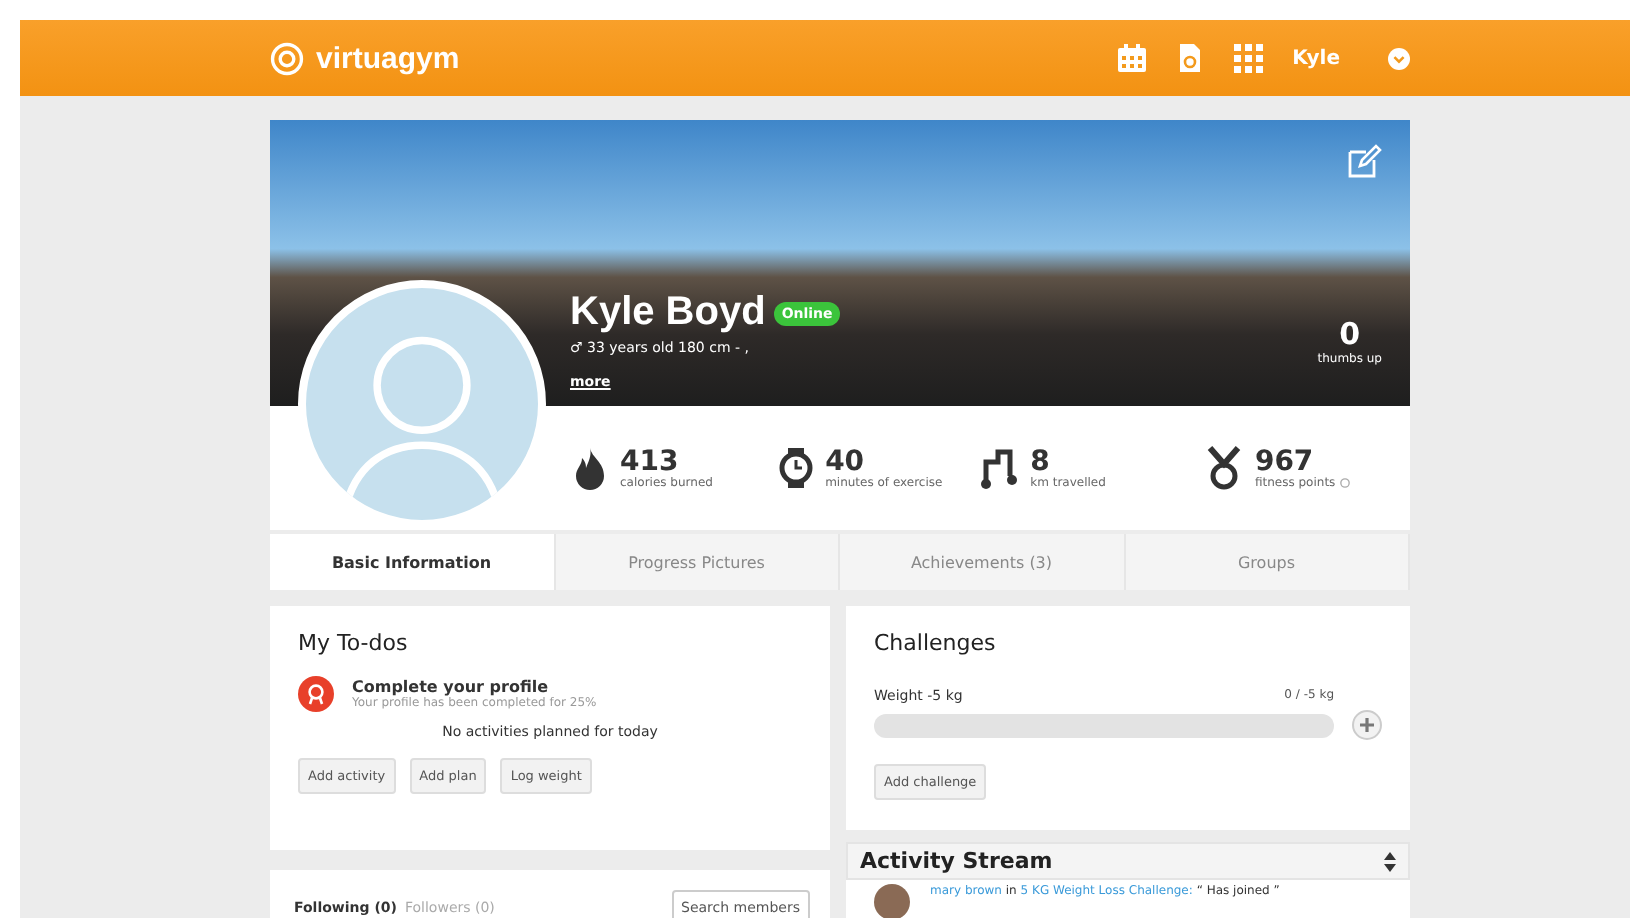 The width and height of the screenshot is (1630, 918). What do you see at coordinates (1364, 162) in the screenshot?
I see `edit-icon` at bounding box center [1364, 162].